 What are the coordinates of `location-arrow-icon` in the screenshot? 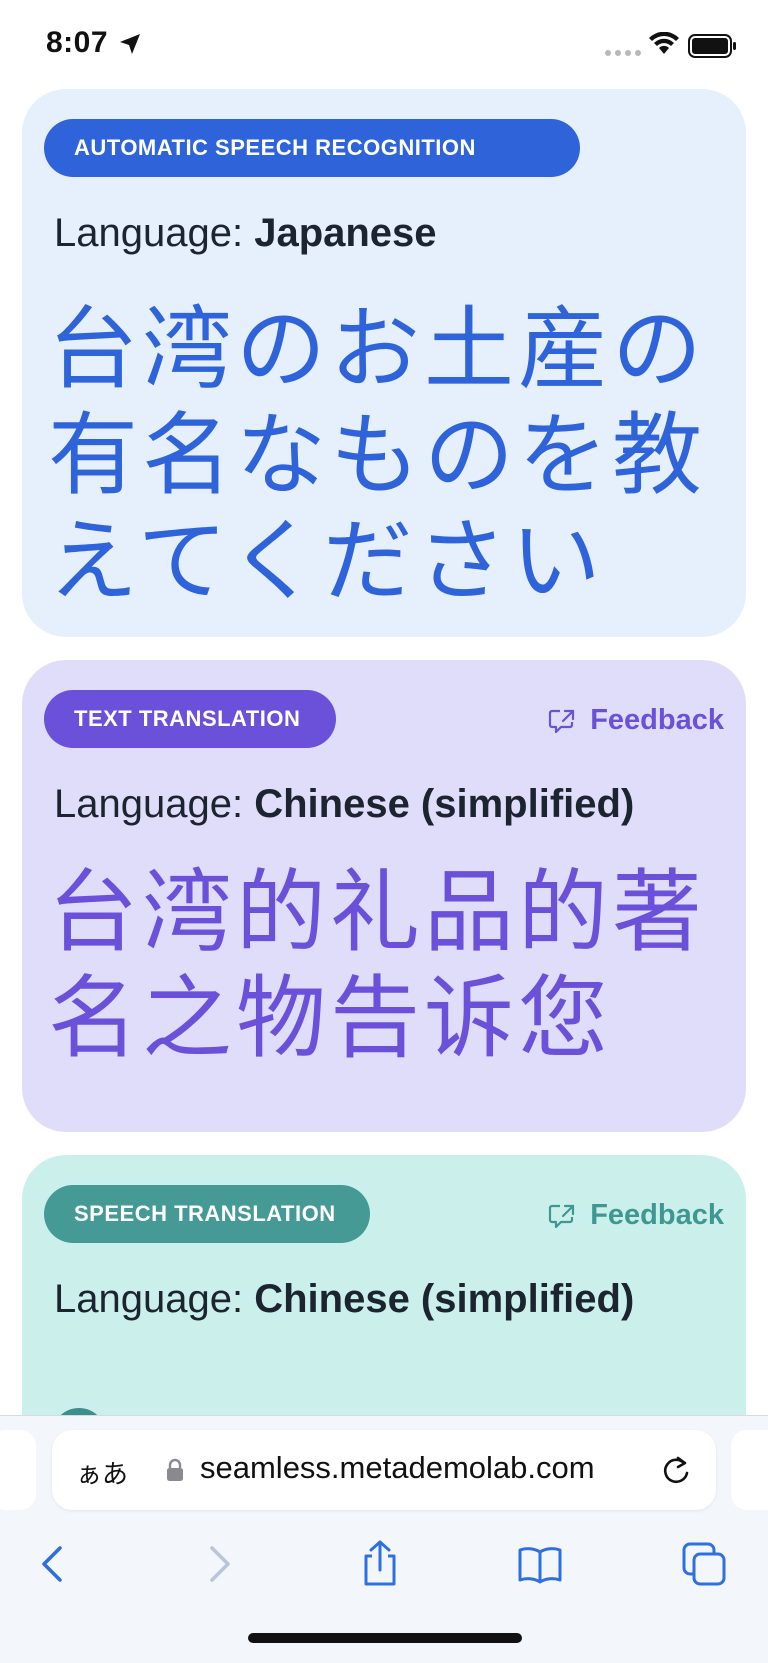 It's located at (130, 44).